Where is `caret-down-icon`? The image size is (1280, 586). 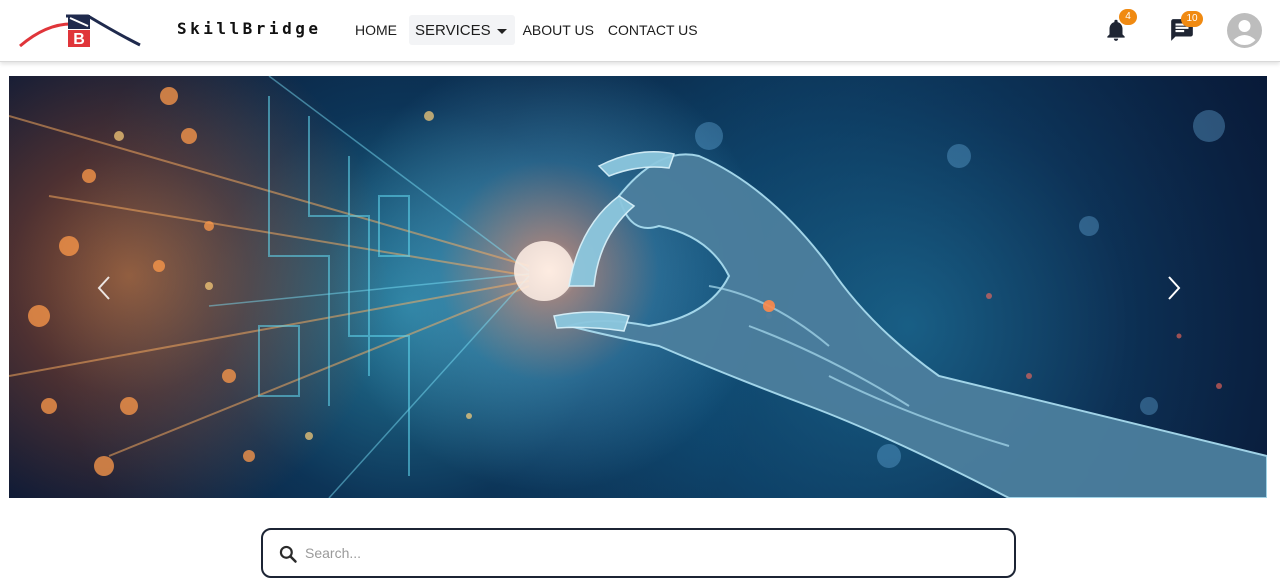 caret-down-icon is located at coordinates (501, 31).